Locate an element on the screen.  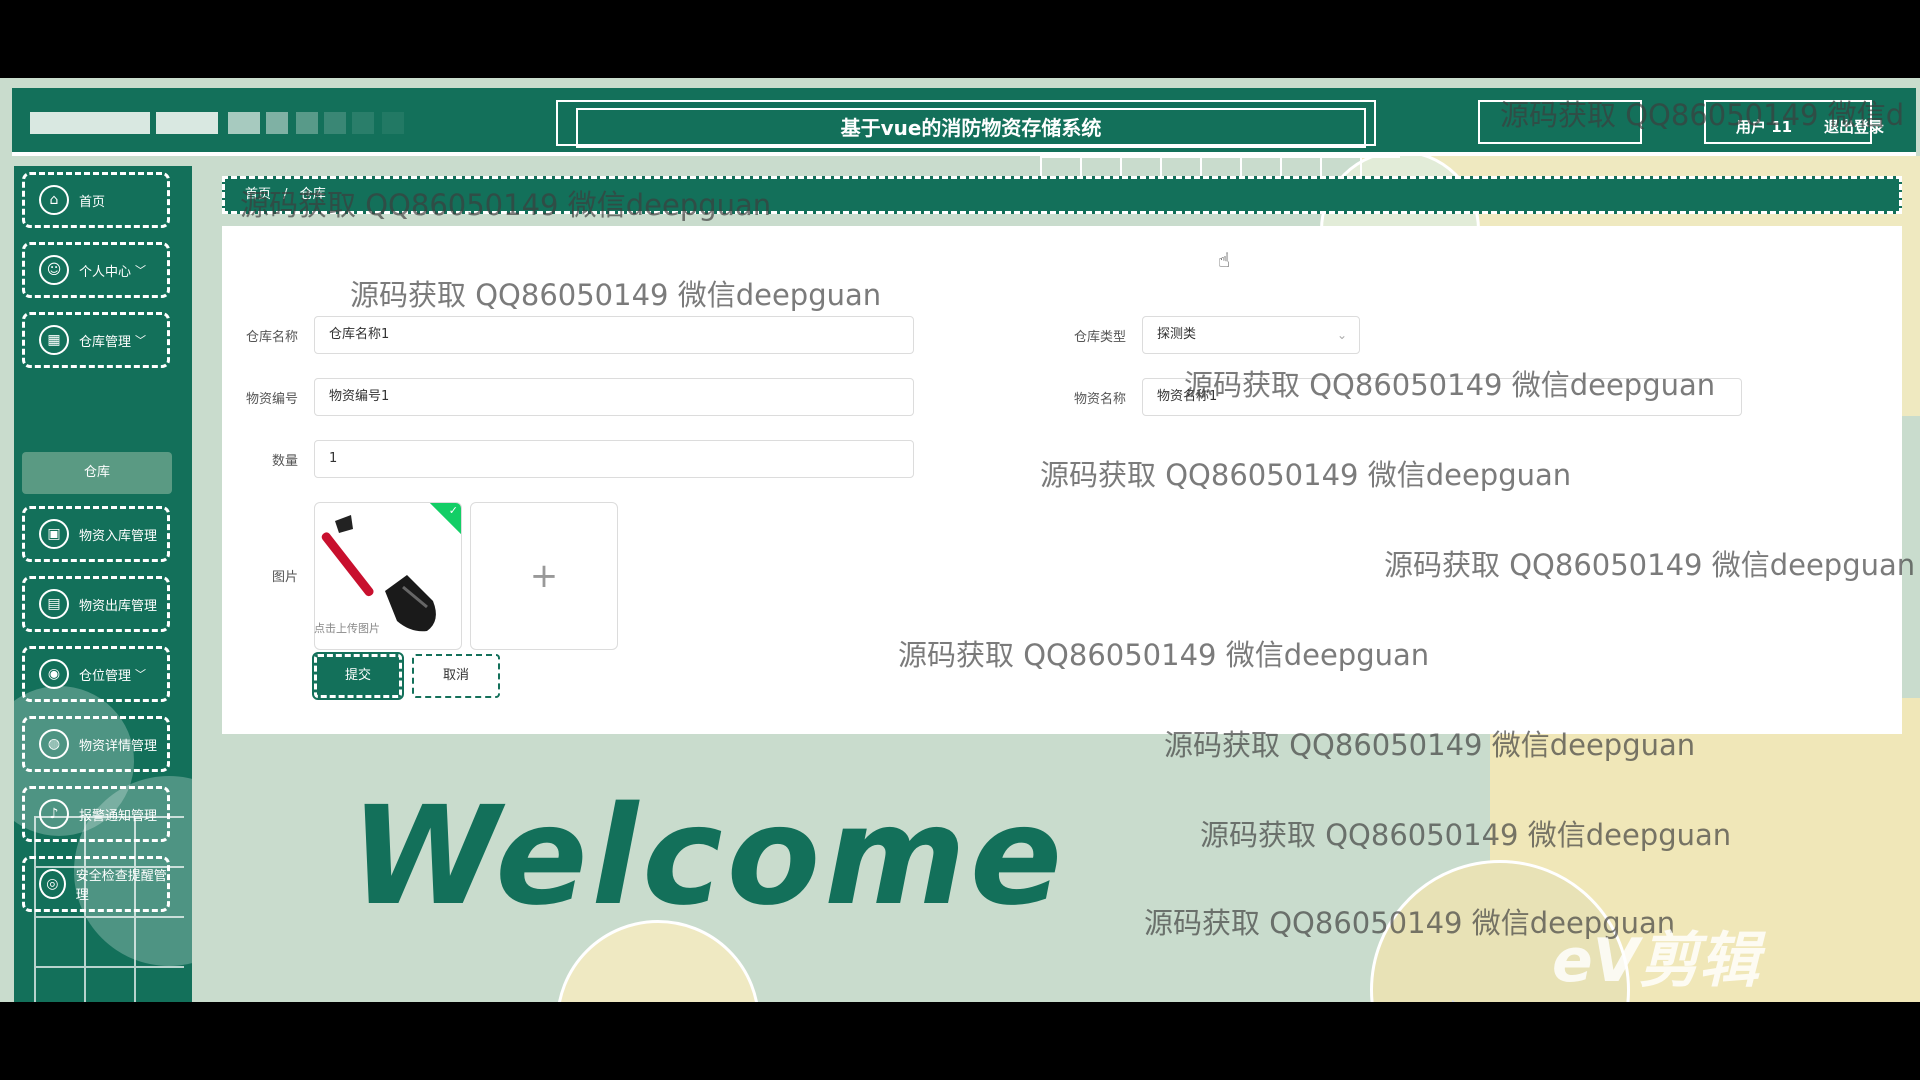
mouse-cursor-icon: ☝ is located at coordinates (1224, 260).